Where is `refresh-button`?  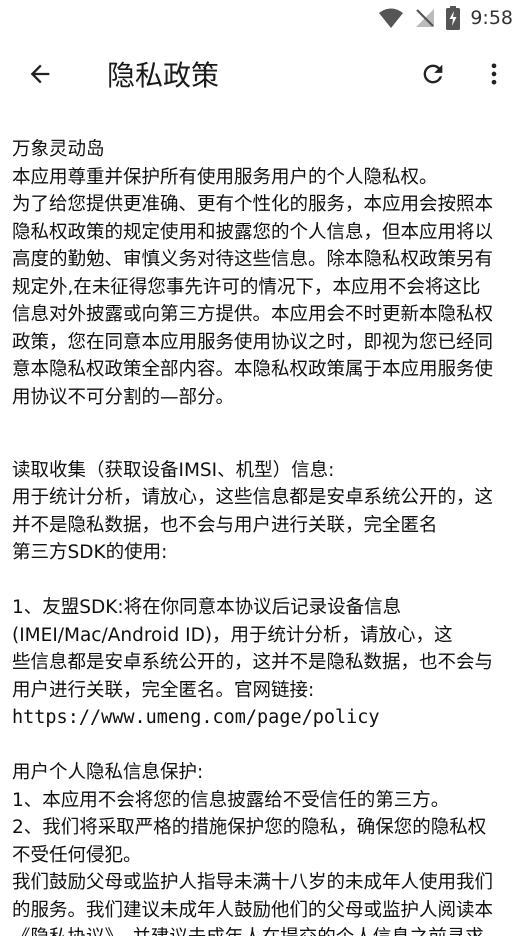 refresh-button is located at coordinates (433, 76).